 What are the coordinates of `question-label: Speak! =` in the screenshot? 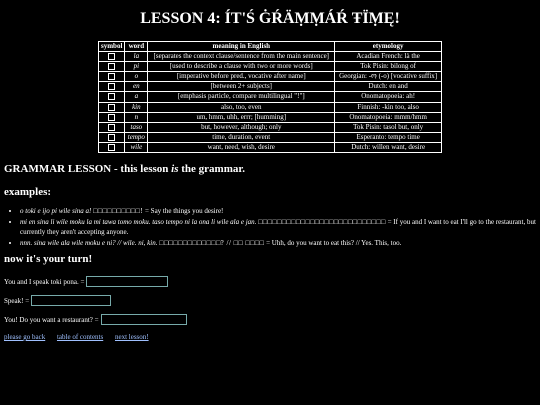 It's located at (17, 300).